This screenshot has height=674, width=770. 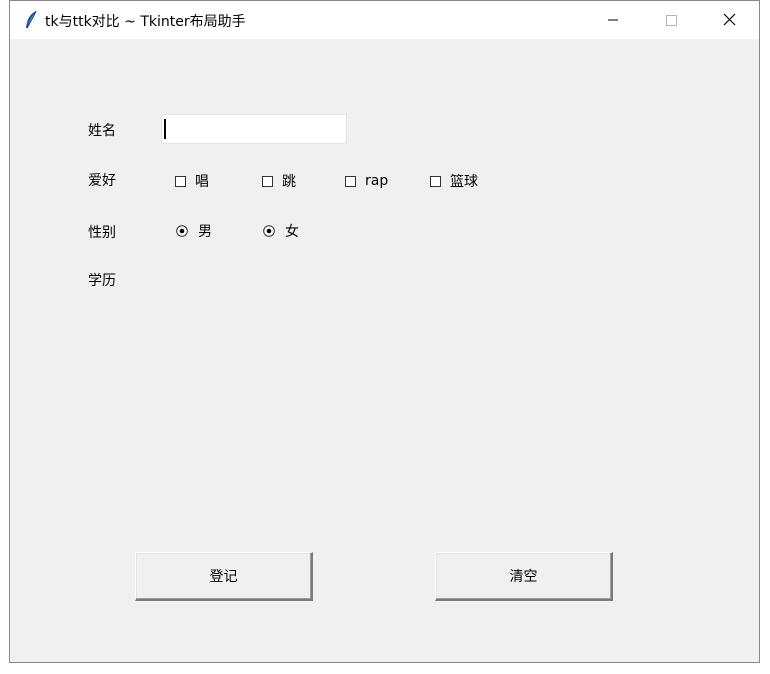 I want to click on hobby-checkbox-dance: 跳, so click(x=279, y=181).